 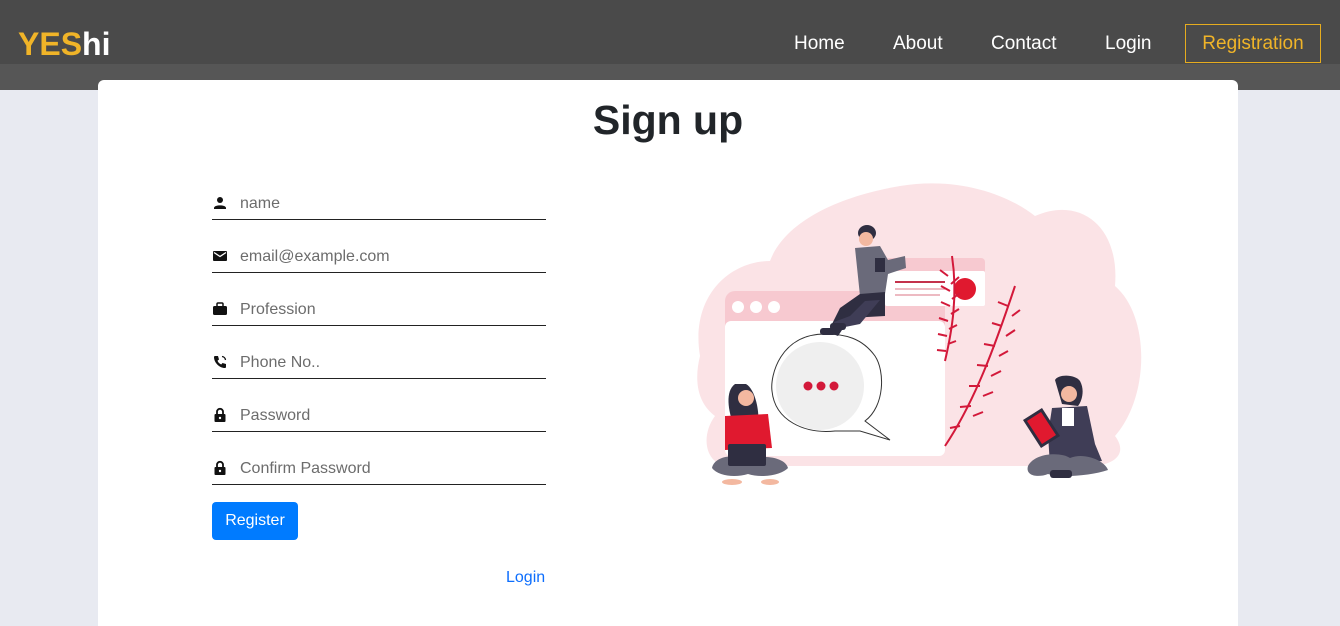 What do you see at coordinates (390, 363) in the screenshot?
I see `phone-input` at bounding box center [390, 363].